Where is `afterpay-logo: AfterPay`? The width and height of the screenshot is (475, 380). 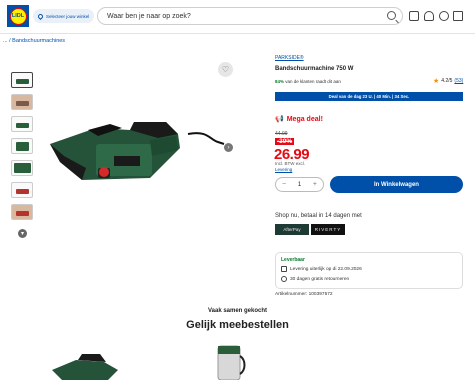
afterpay-logo: AfterPay is located at coordinates (292, 229).